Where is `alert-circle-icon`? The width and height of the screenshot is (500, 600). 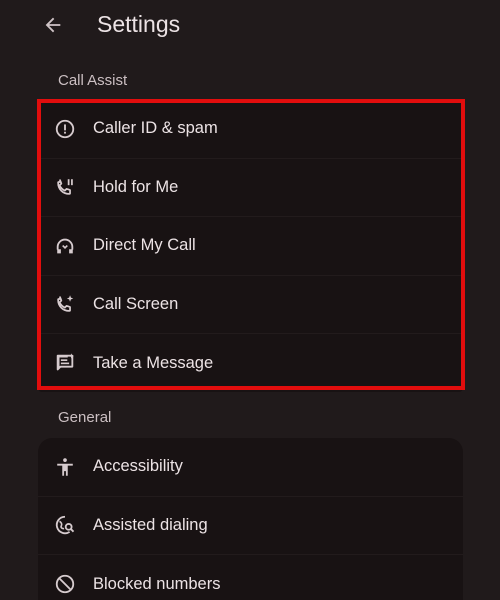
alert-circle-icon is located at coordinates (65, 129).